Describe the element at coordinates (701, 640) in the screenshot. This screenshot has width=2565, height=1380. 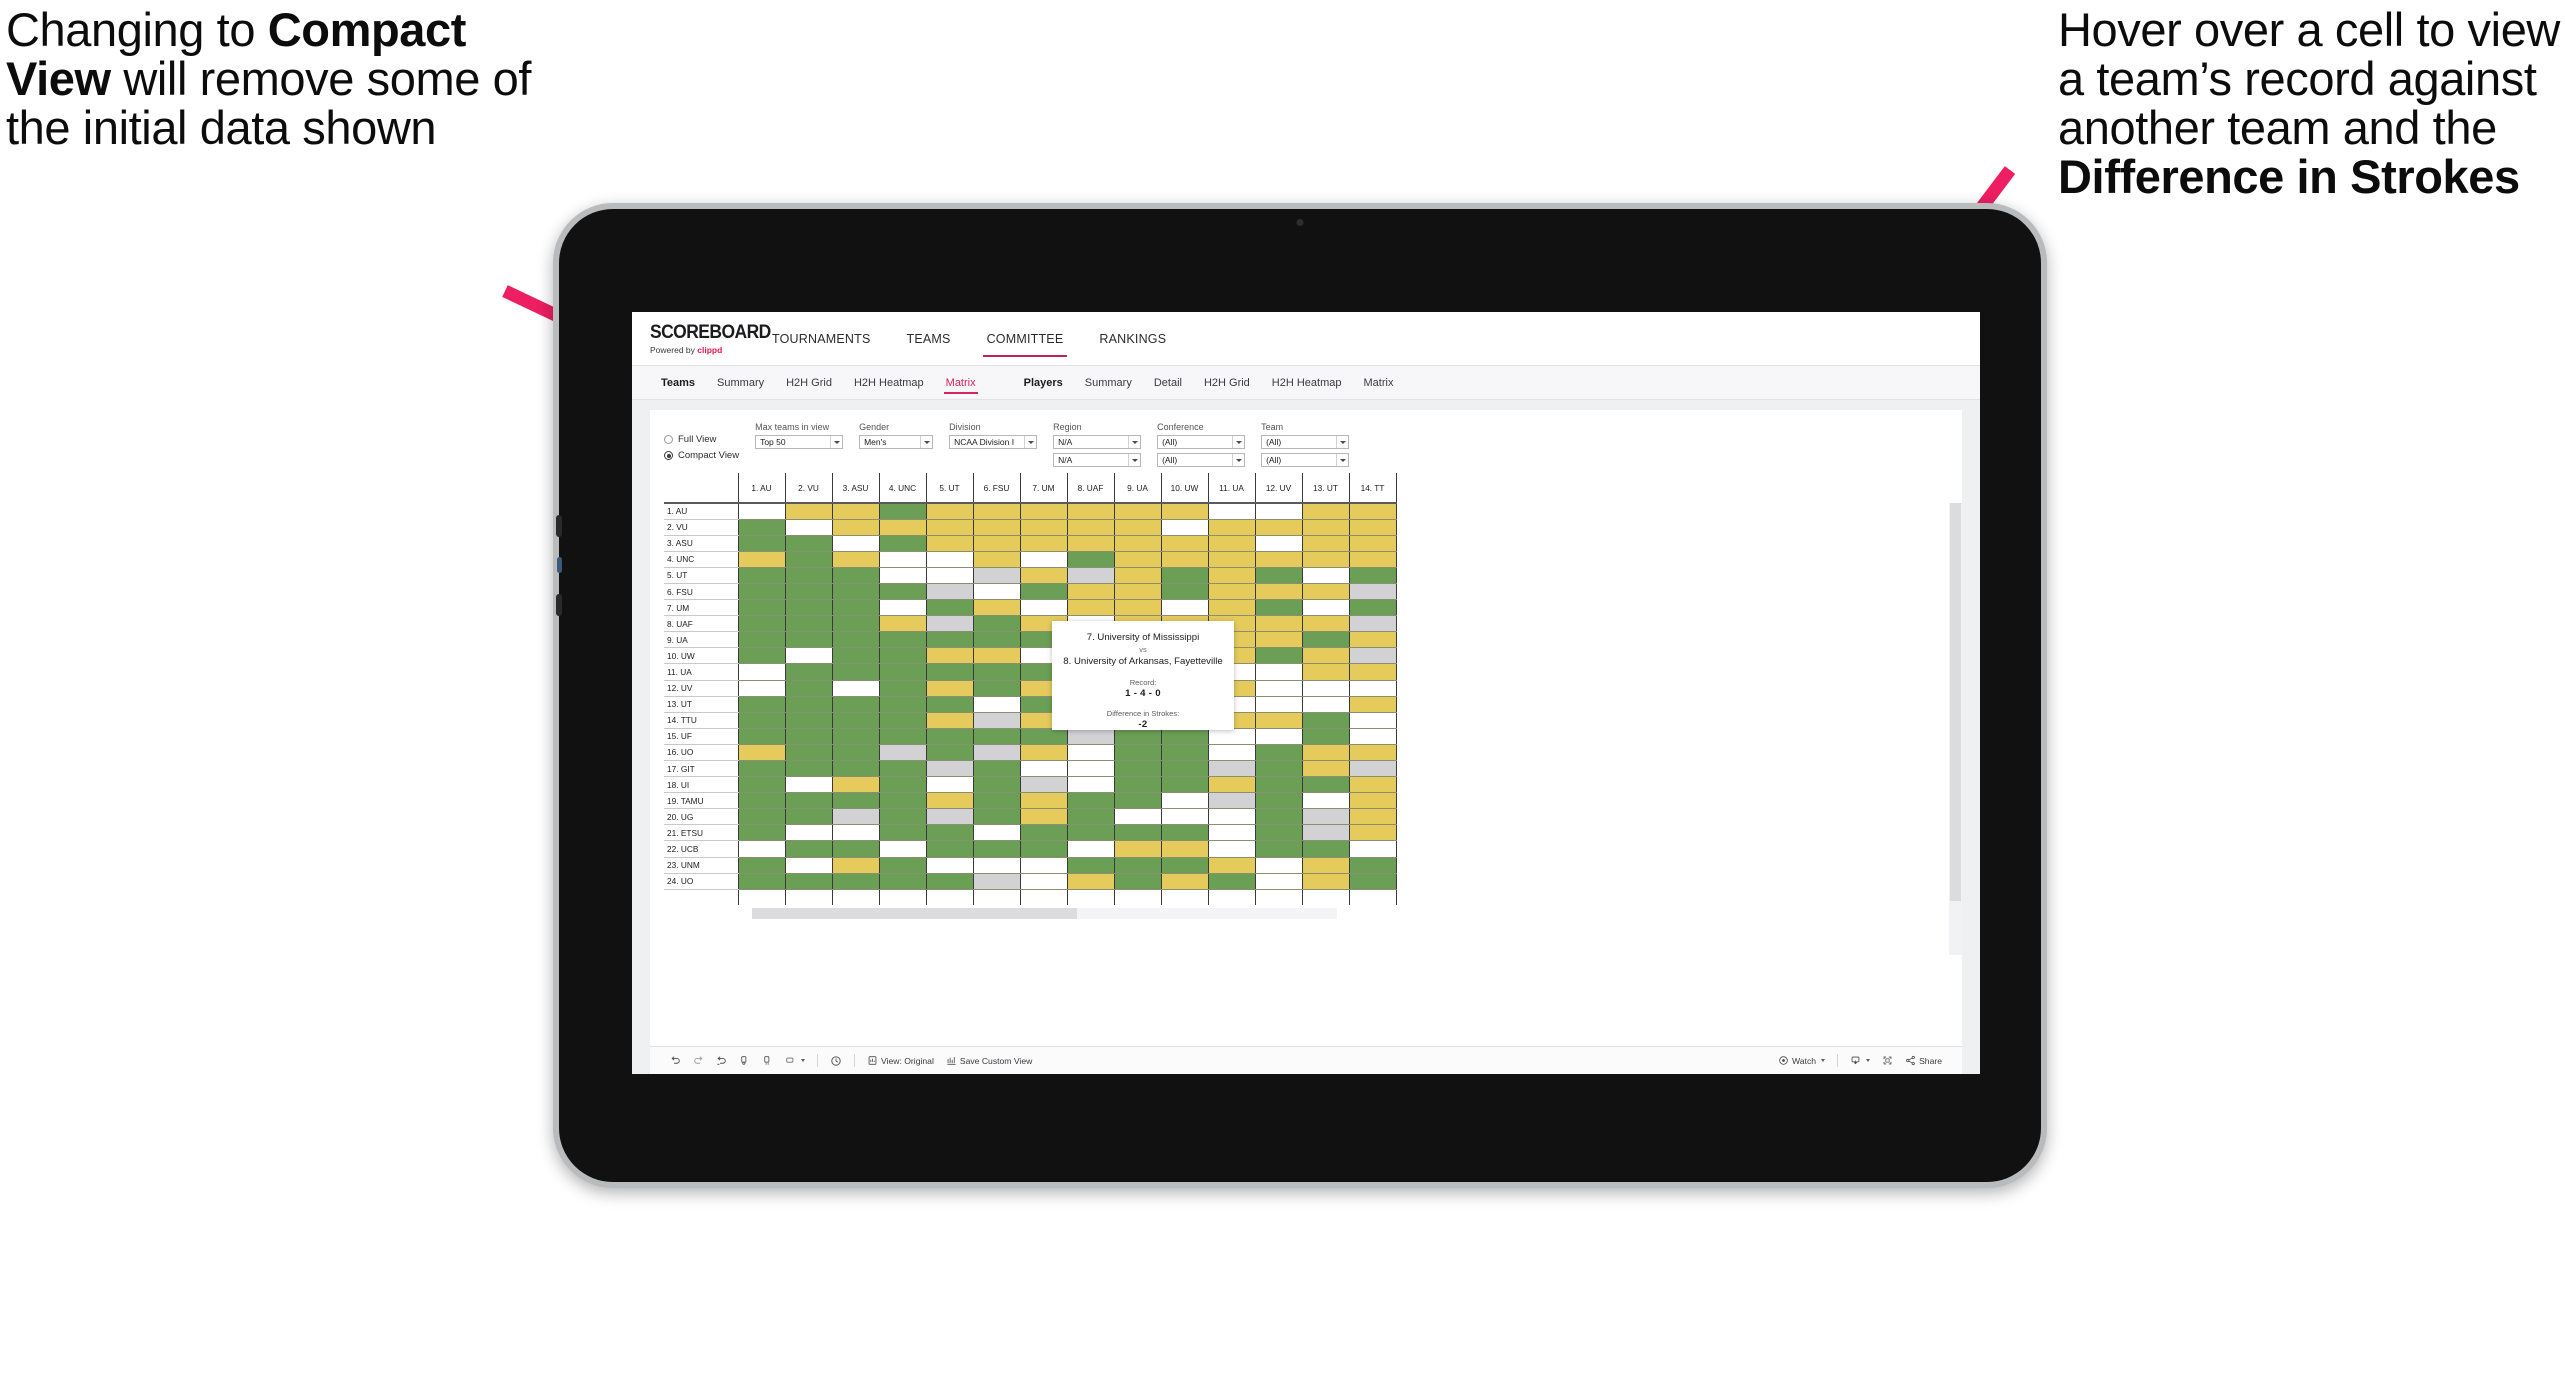
I see `matrix-row-header: 9. UA` at that location.